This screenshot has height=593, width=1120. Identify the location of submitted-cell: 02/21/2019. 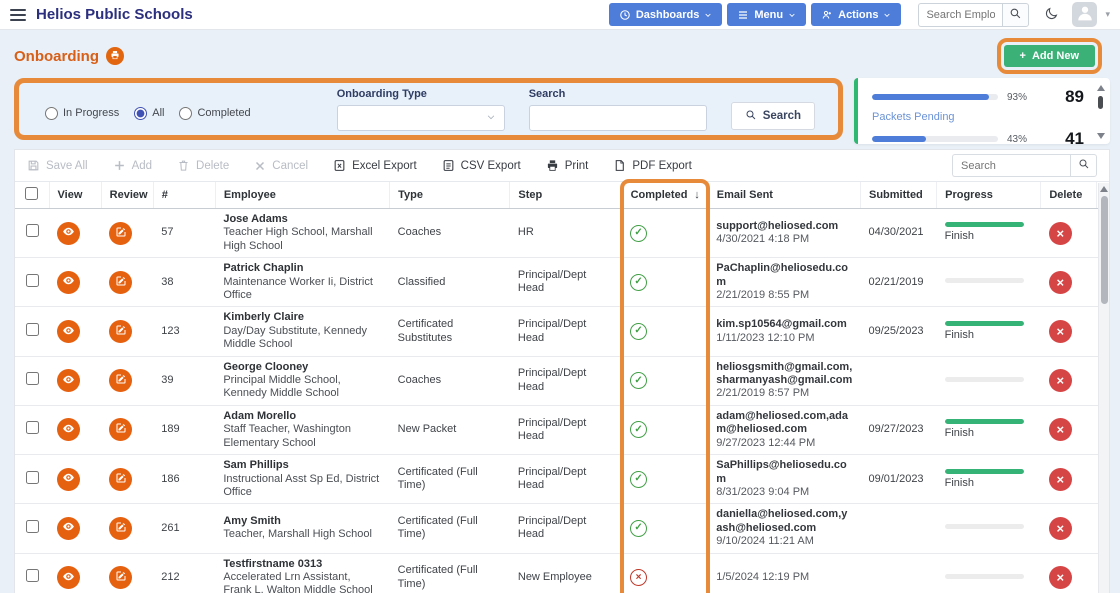
(898, 282).